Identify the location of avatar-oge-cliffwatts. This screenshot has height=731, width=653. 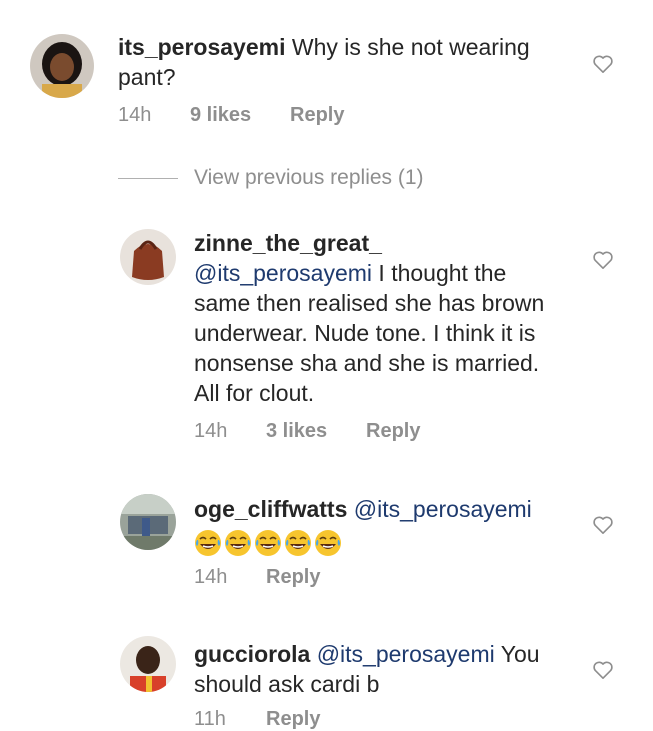
(148, 522).